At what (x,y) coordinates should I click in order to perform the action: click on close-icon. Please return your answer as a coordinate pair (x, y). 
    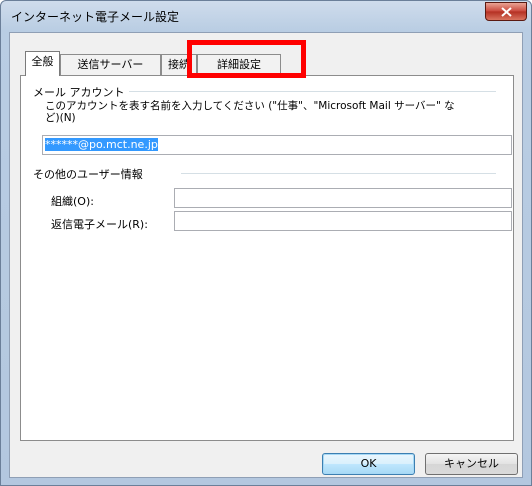
    Looking at the image, I should click on (506, 11).